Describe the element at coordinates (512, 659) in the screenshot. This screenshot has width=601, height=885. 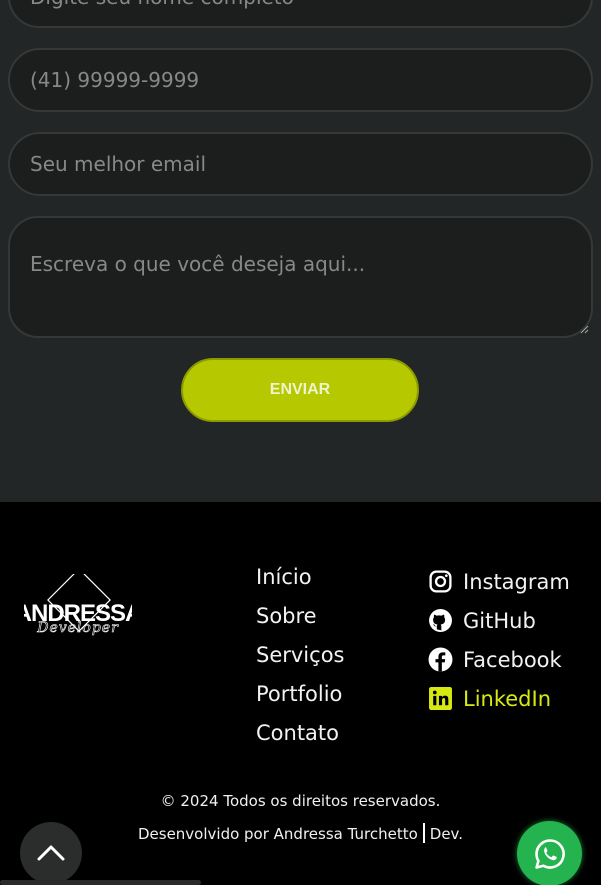
I see `social-label-facebook: Facebook` at that location.